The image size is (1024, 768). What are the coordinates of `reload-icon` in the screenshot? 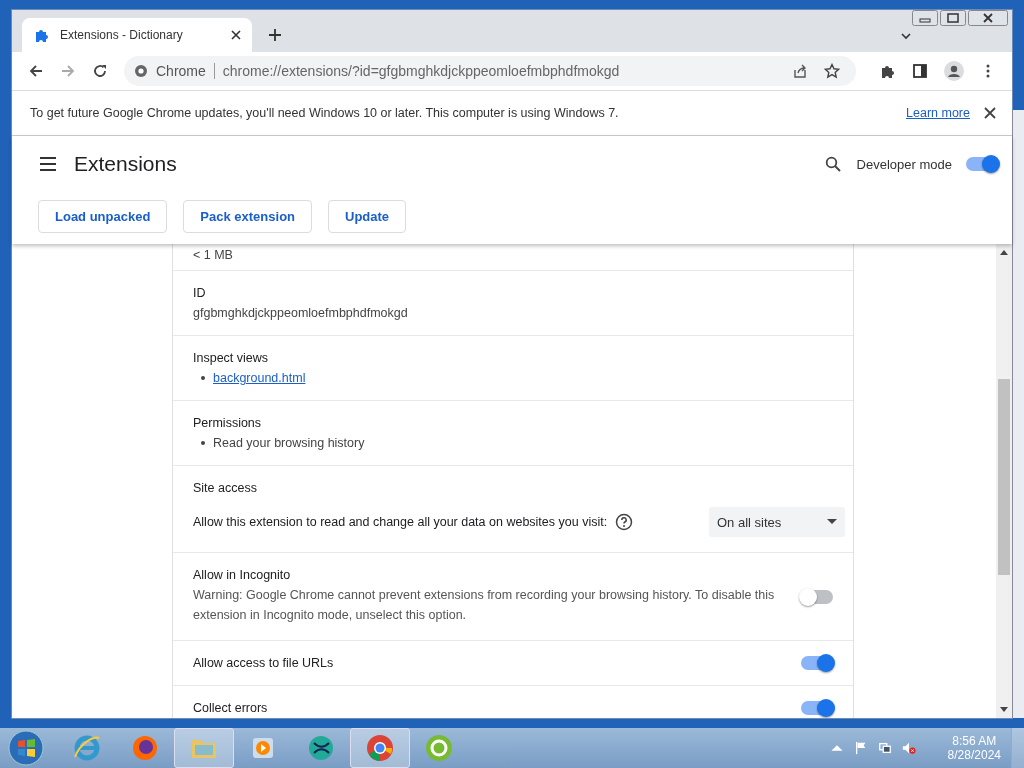 It's located at (100, 71).